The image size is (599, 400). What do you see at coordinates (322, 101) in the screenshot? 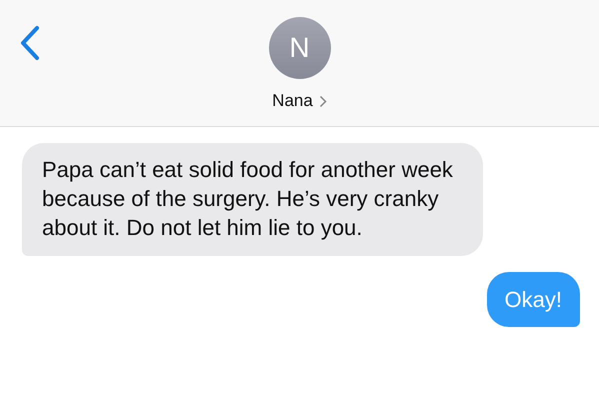
I see `chevron-icon` at bounding box center [322, 101].